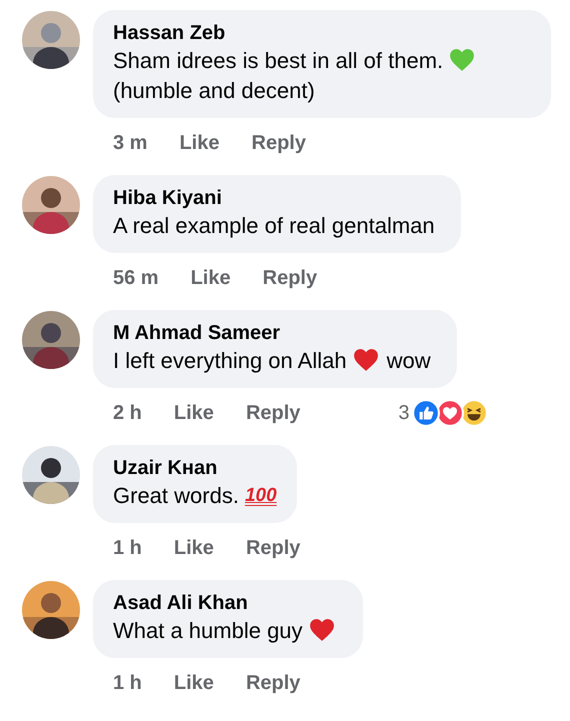  I want to click on comment-text: A real example of real gentalman, so click(274, 225).